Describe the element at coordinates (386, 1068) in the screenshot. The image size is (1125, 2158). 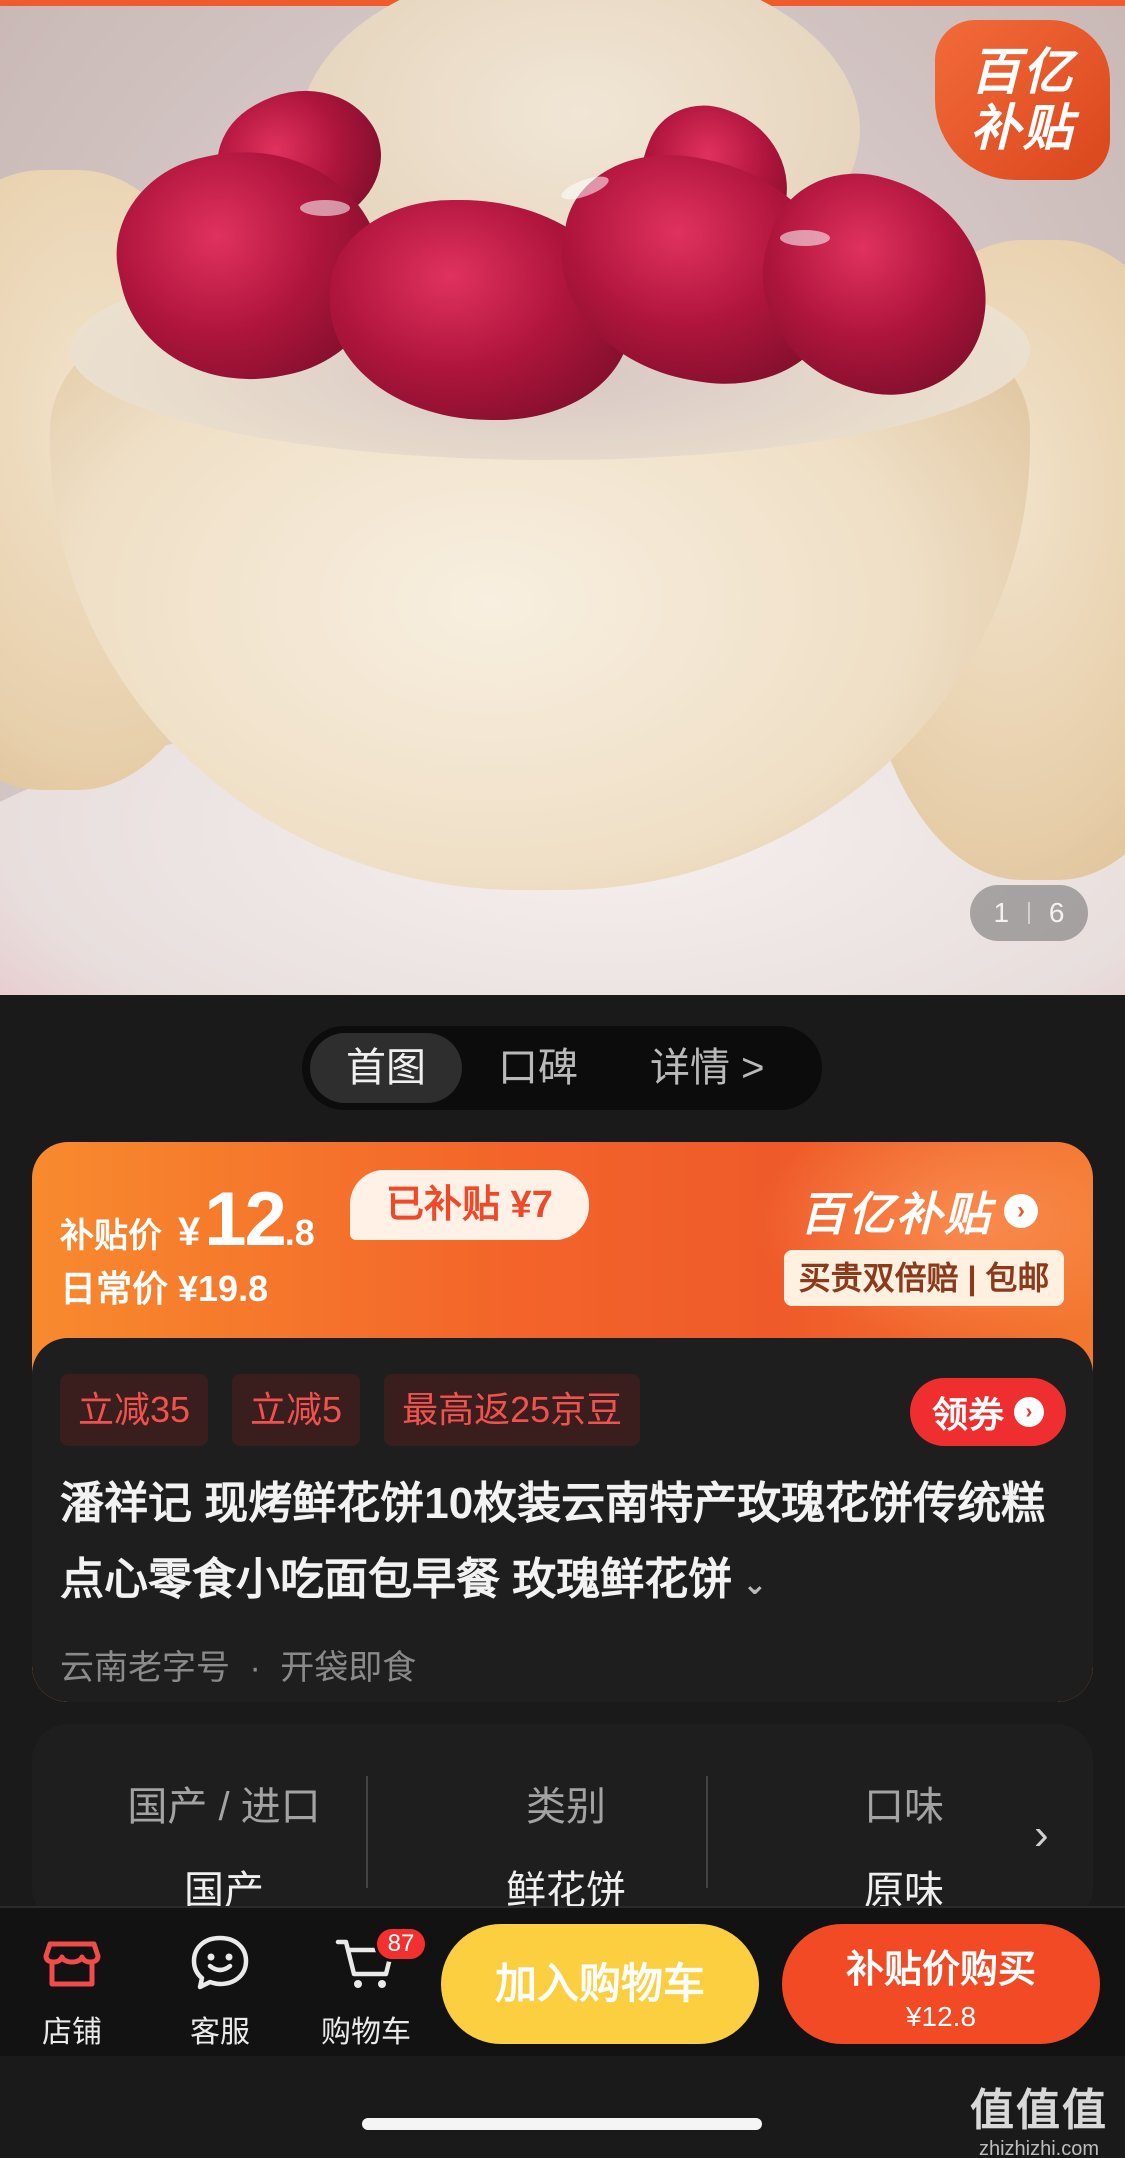
I see `tab-main-image: 首图` at that location.